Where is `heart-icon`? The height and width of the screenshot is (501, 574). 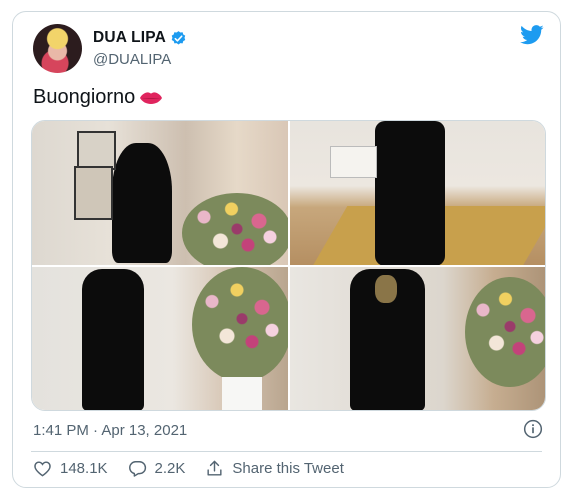
heart-icon is located at coordinates (42, 469).